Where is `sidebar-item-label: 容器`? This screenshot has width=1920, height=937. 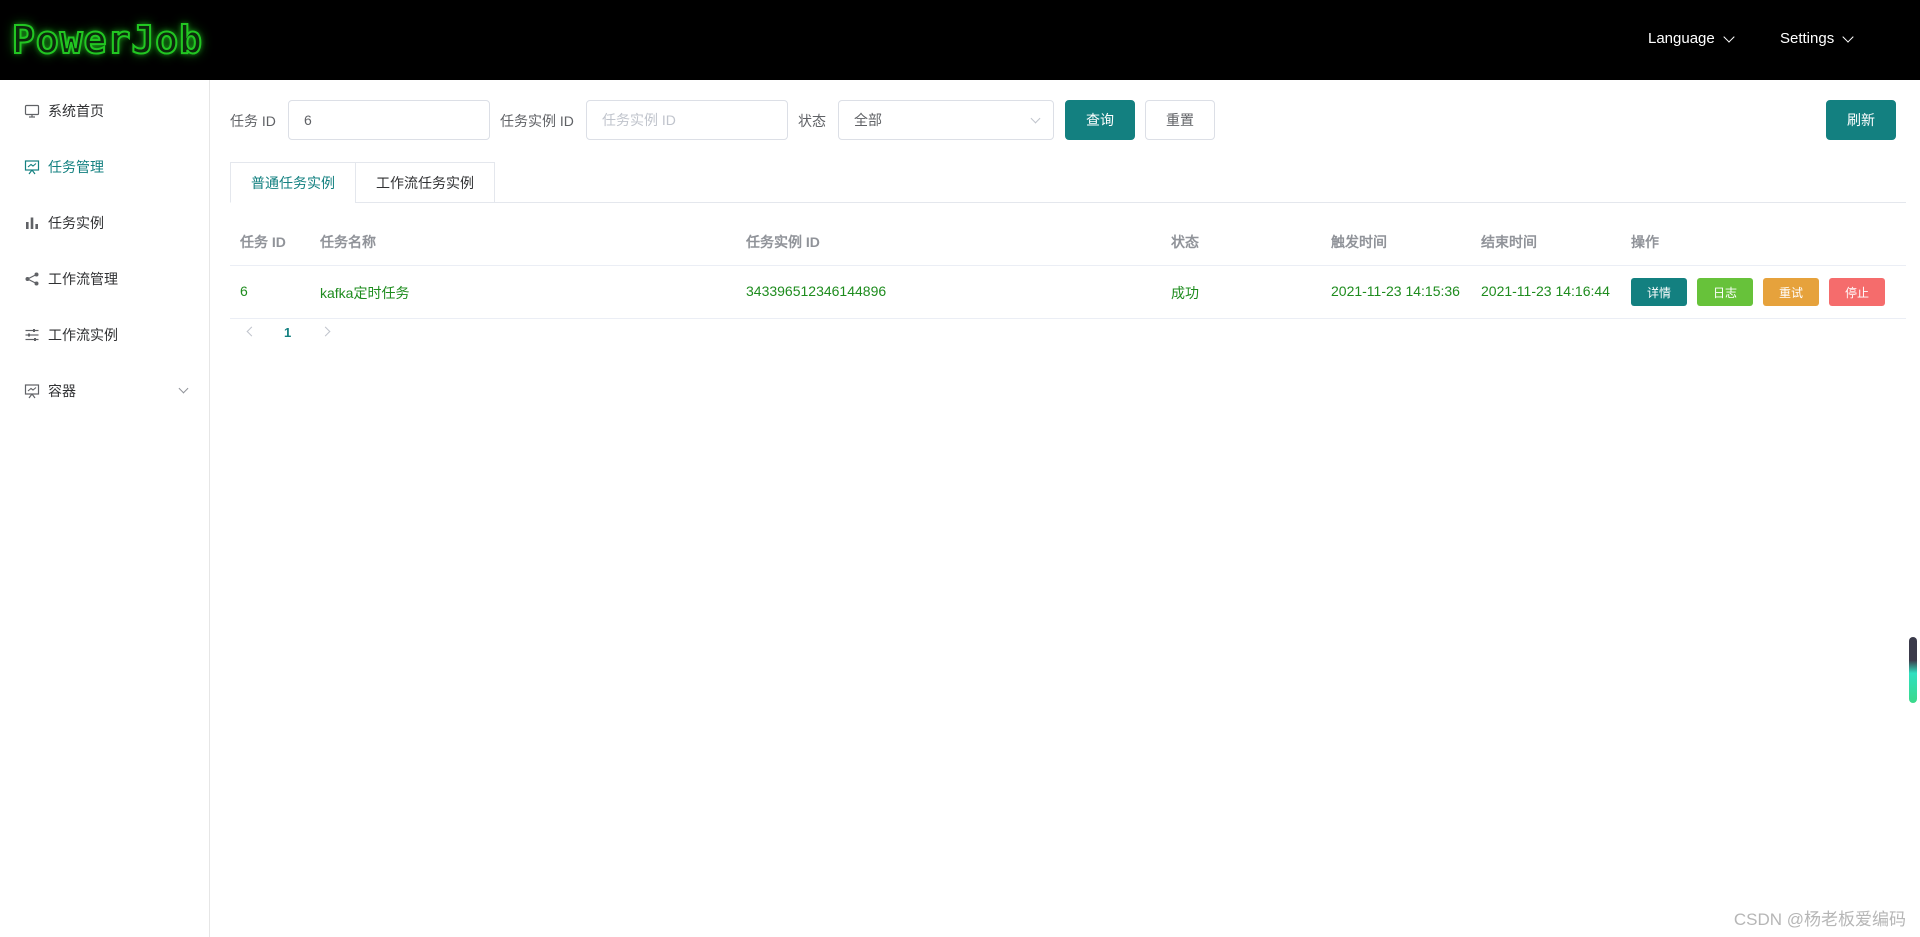
sidebar-item-label: 容器 is located at coordinates (62, 391).